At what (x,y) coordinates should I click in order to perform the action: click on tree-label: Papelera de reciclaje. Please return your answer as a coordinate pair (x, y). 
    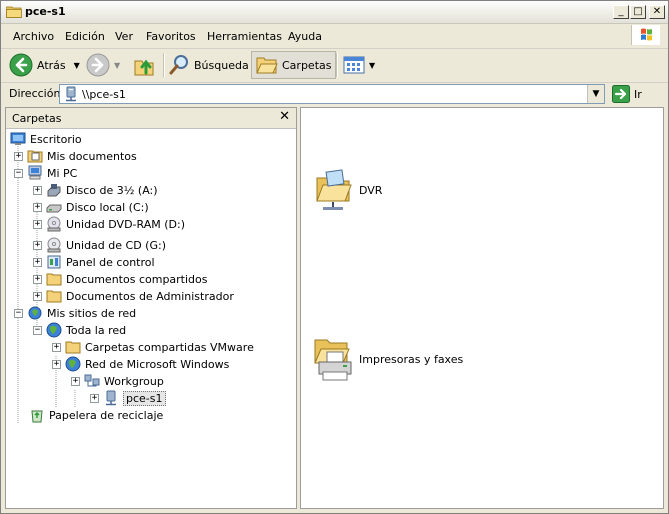
    Looking at the image, I should click on (106, 415).